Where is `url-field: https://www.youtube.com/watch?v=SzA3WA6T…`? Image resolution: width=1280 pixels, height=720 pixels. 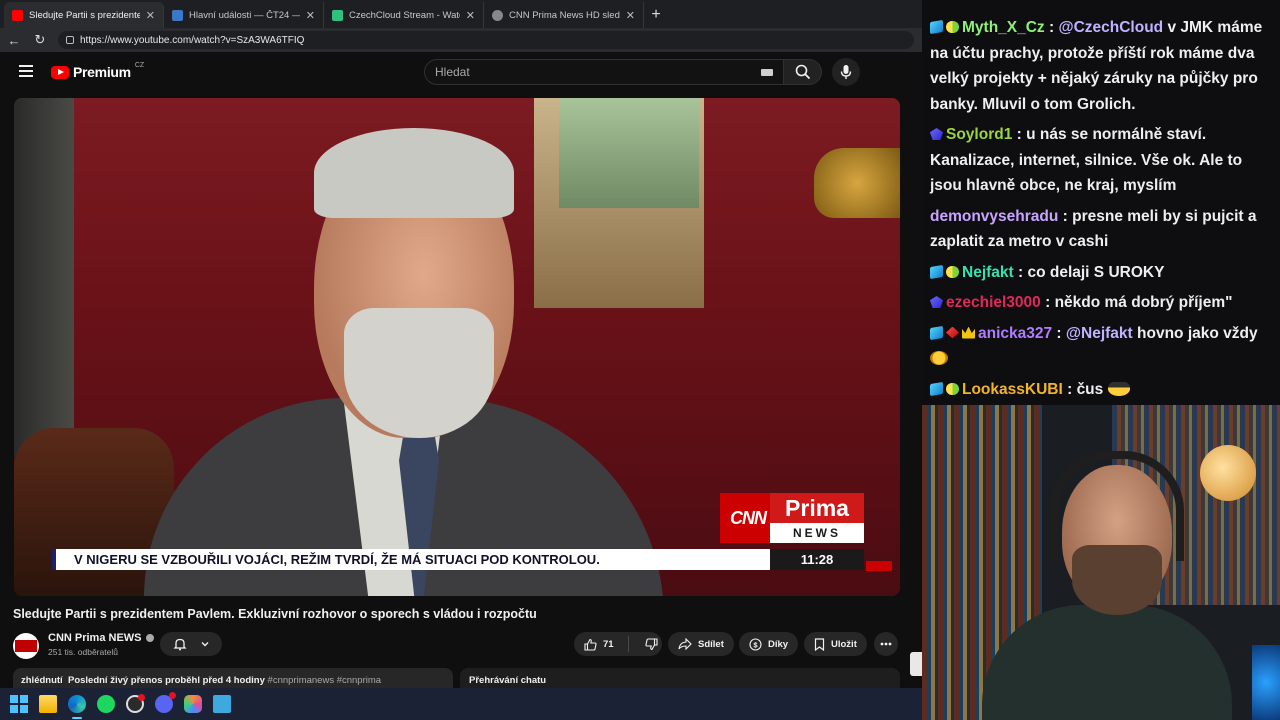 url-field: https://www.youtube.com/watch?v=SzA3WA6T… is located at coordinates (486, 40).